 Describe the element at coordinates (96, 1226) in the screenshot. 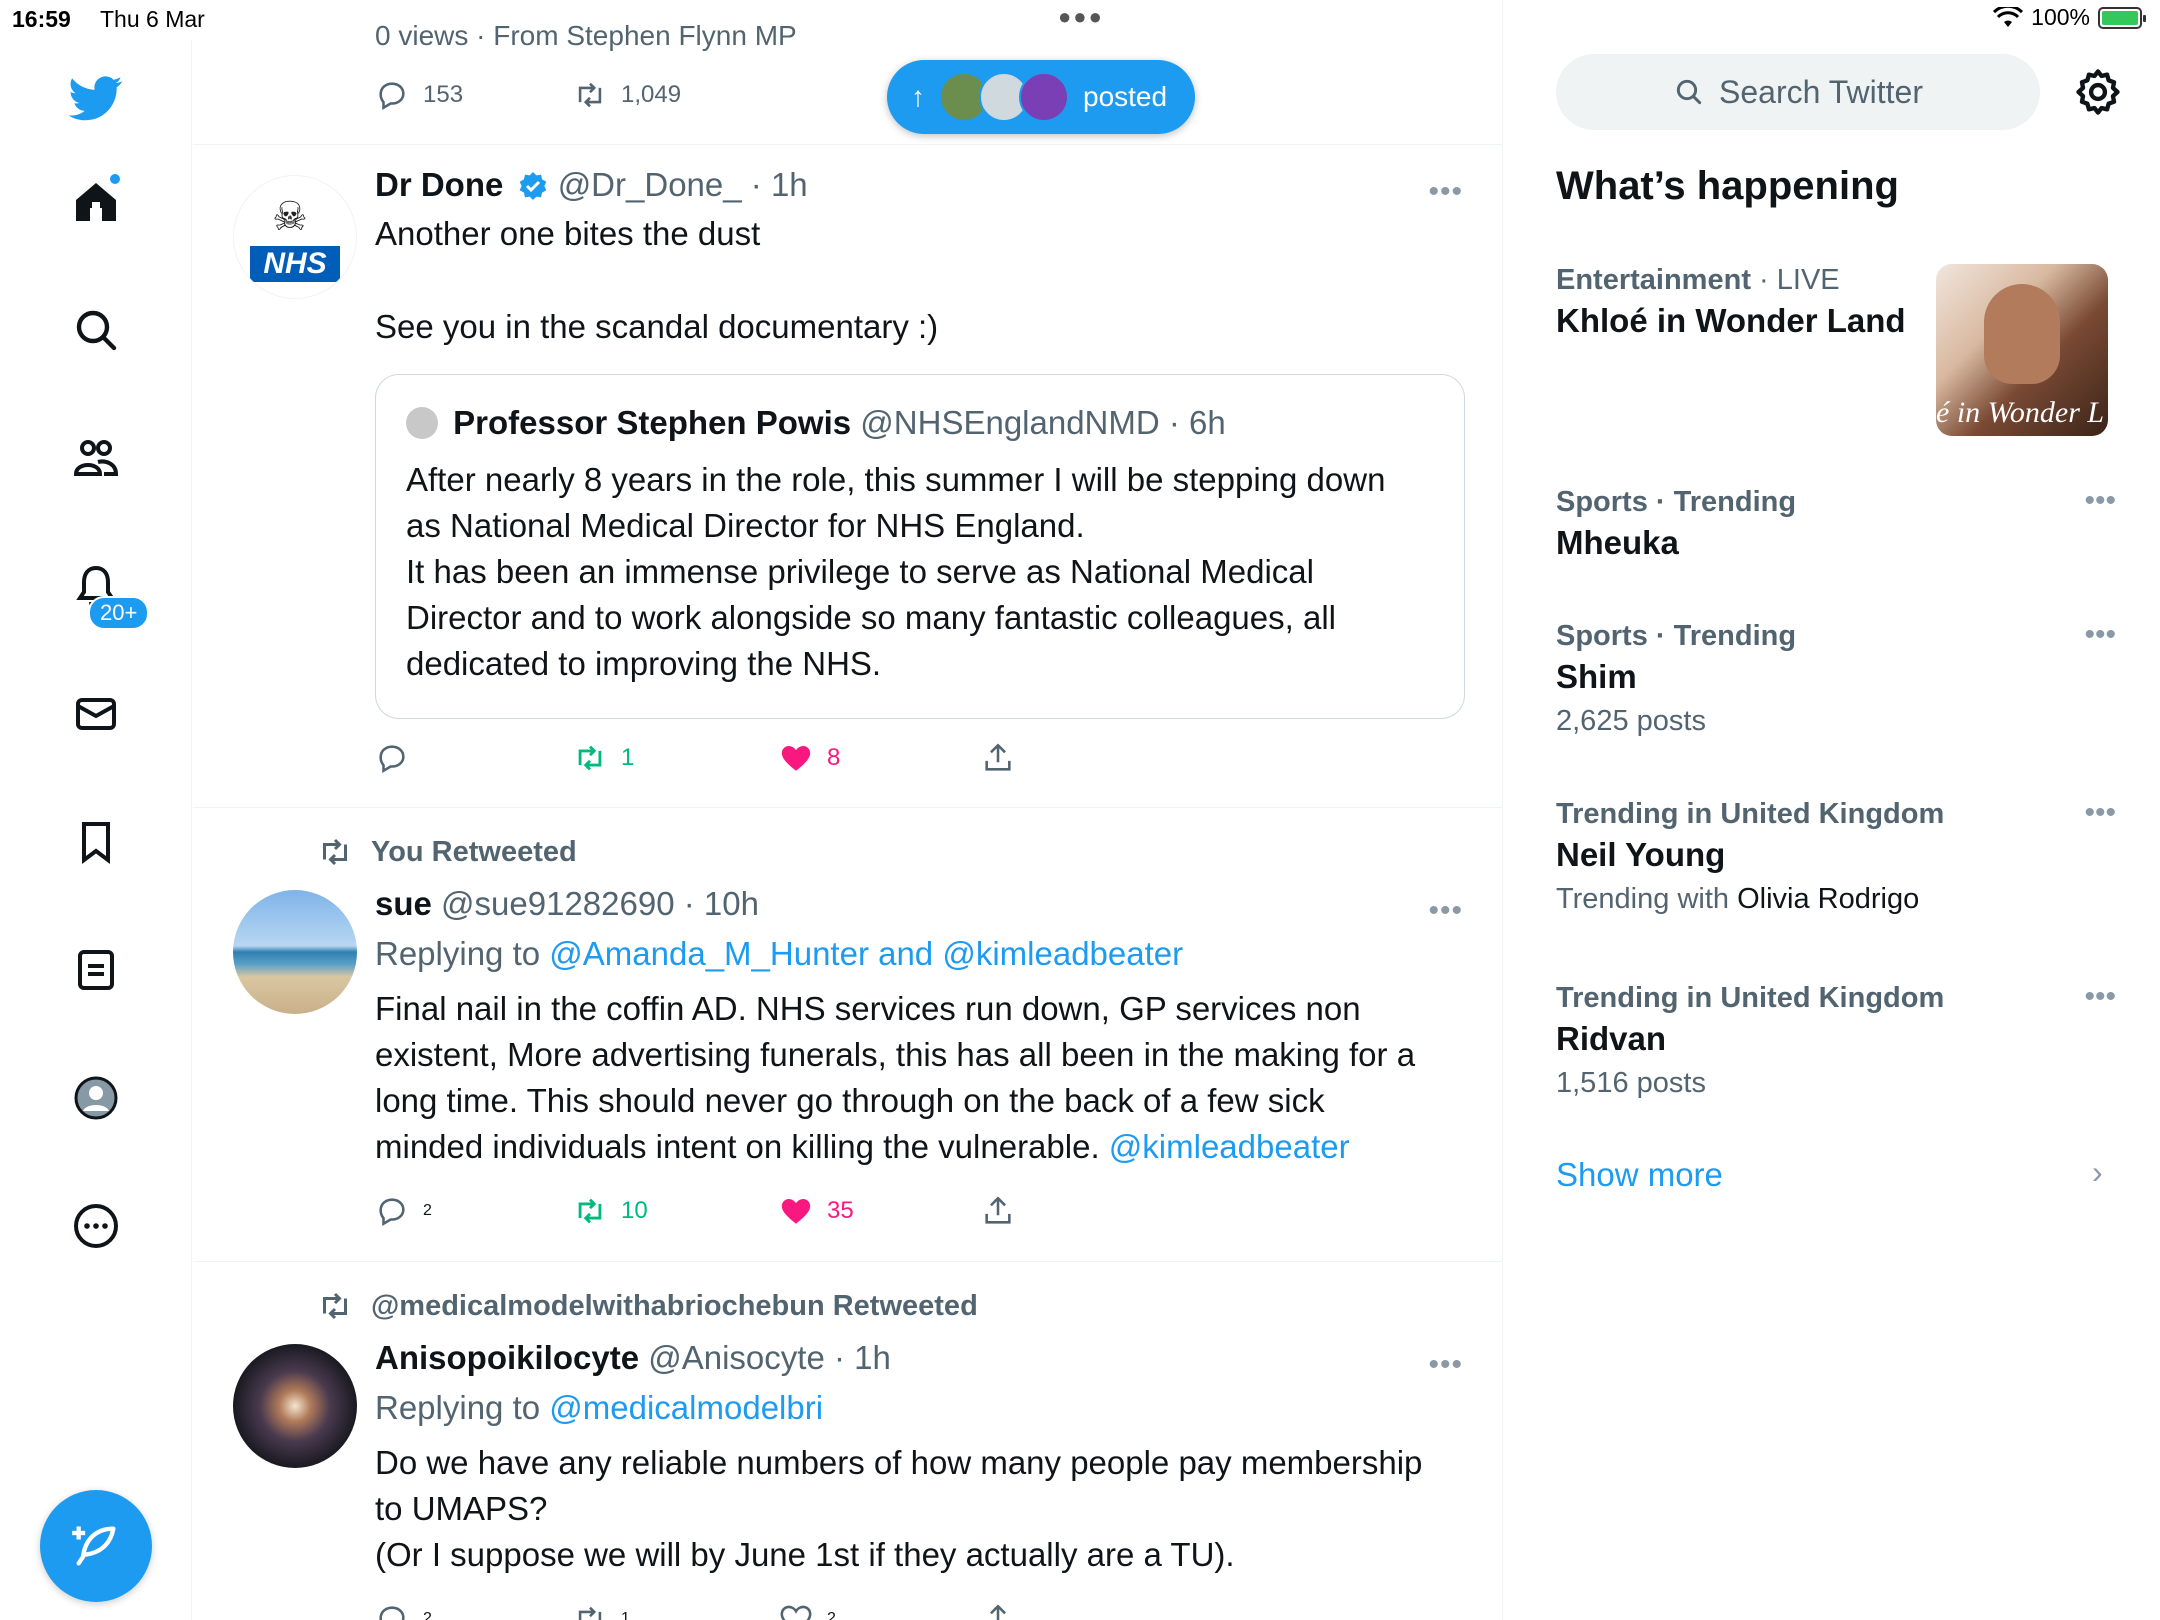

I see `more-options-icon` at that location.